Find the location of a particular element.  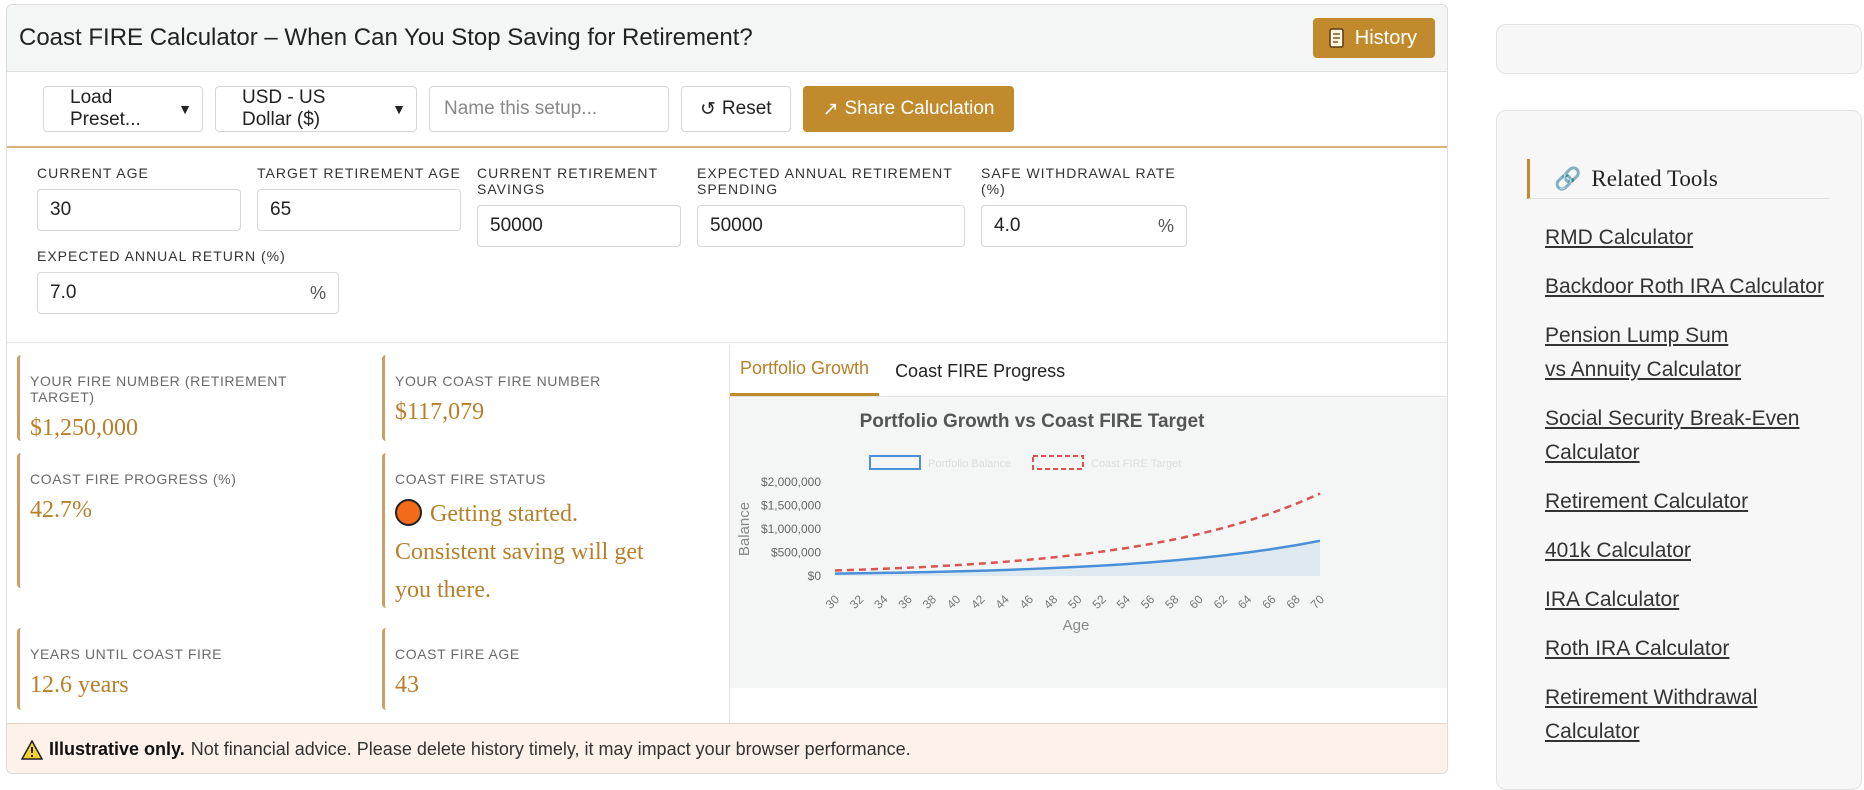

spending-label: EXPECTED ANNUAL RETIREMENT SPENDING is located at coordinates (825, 181).